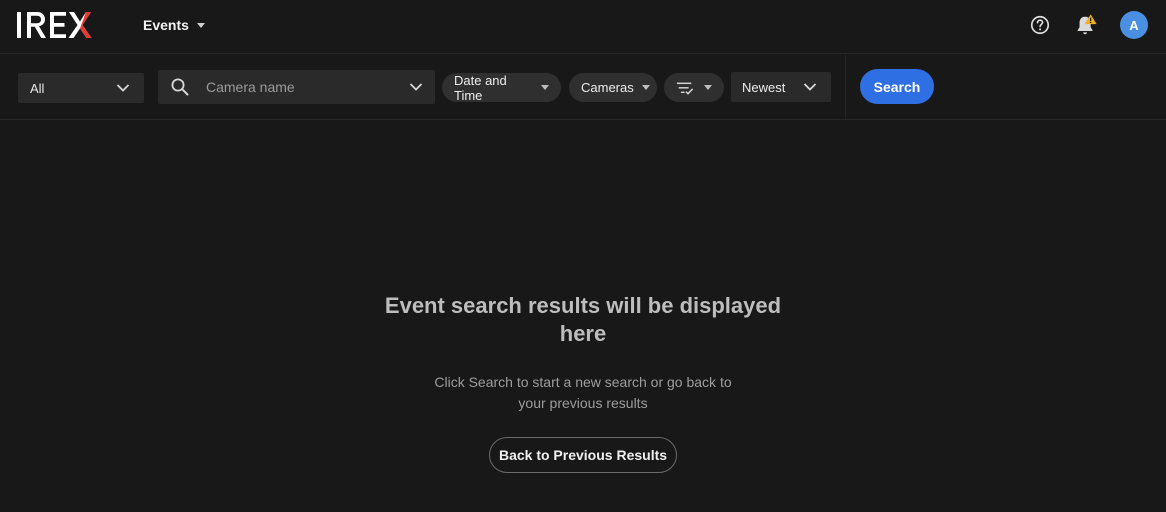  I want to click on date-time-filter: Date and Time, so click(501, 87).